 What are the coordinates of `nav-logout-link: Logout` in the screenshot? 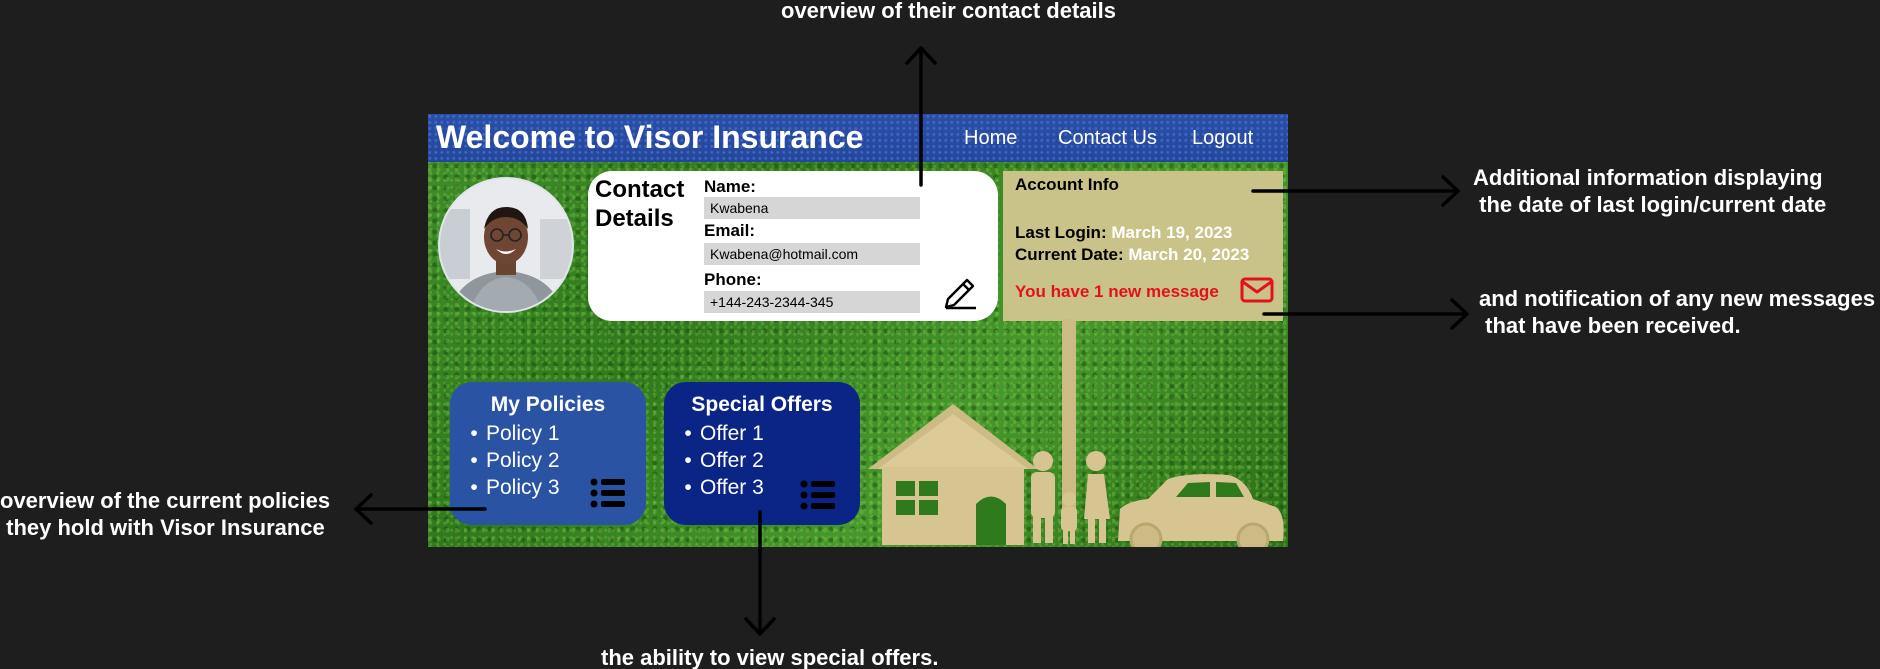 It's located at (1222, 138).